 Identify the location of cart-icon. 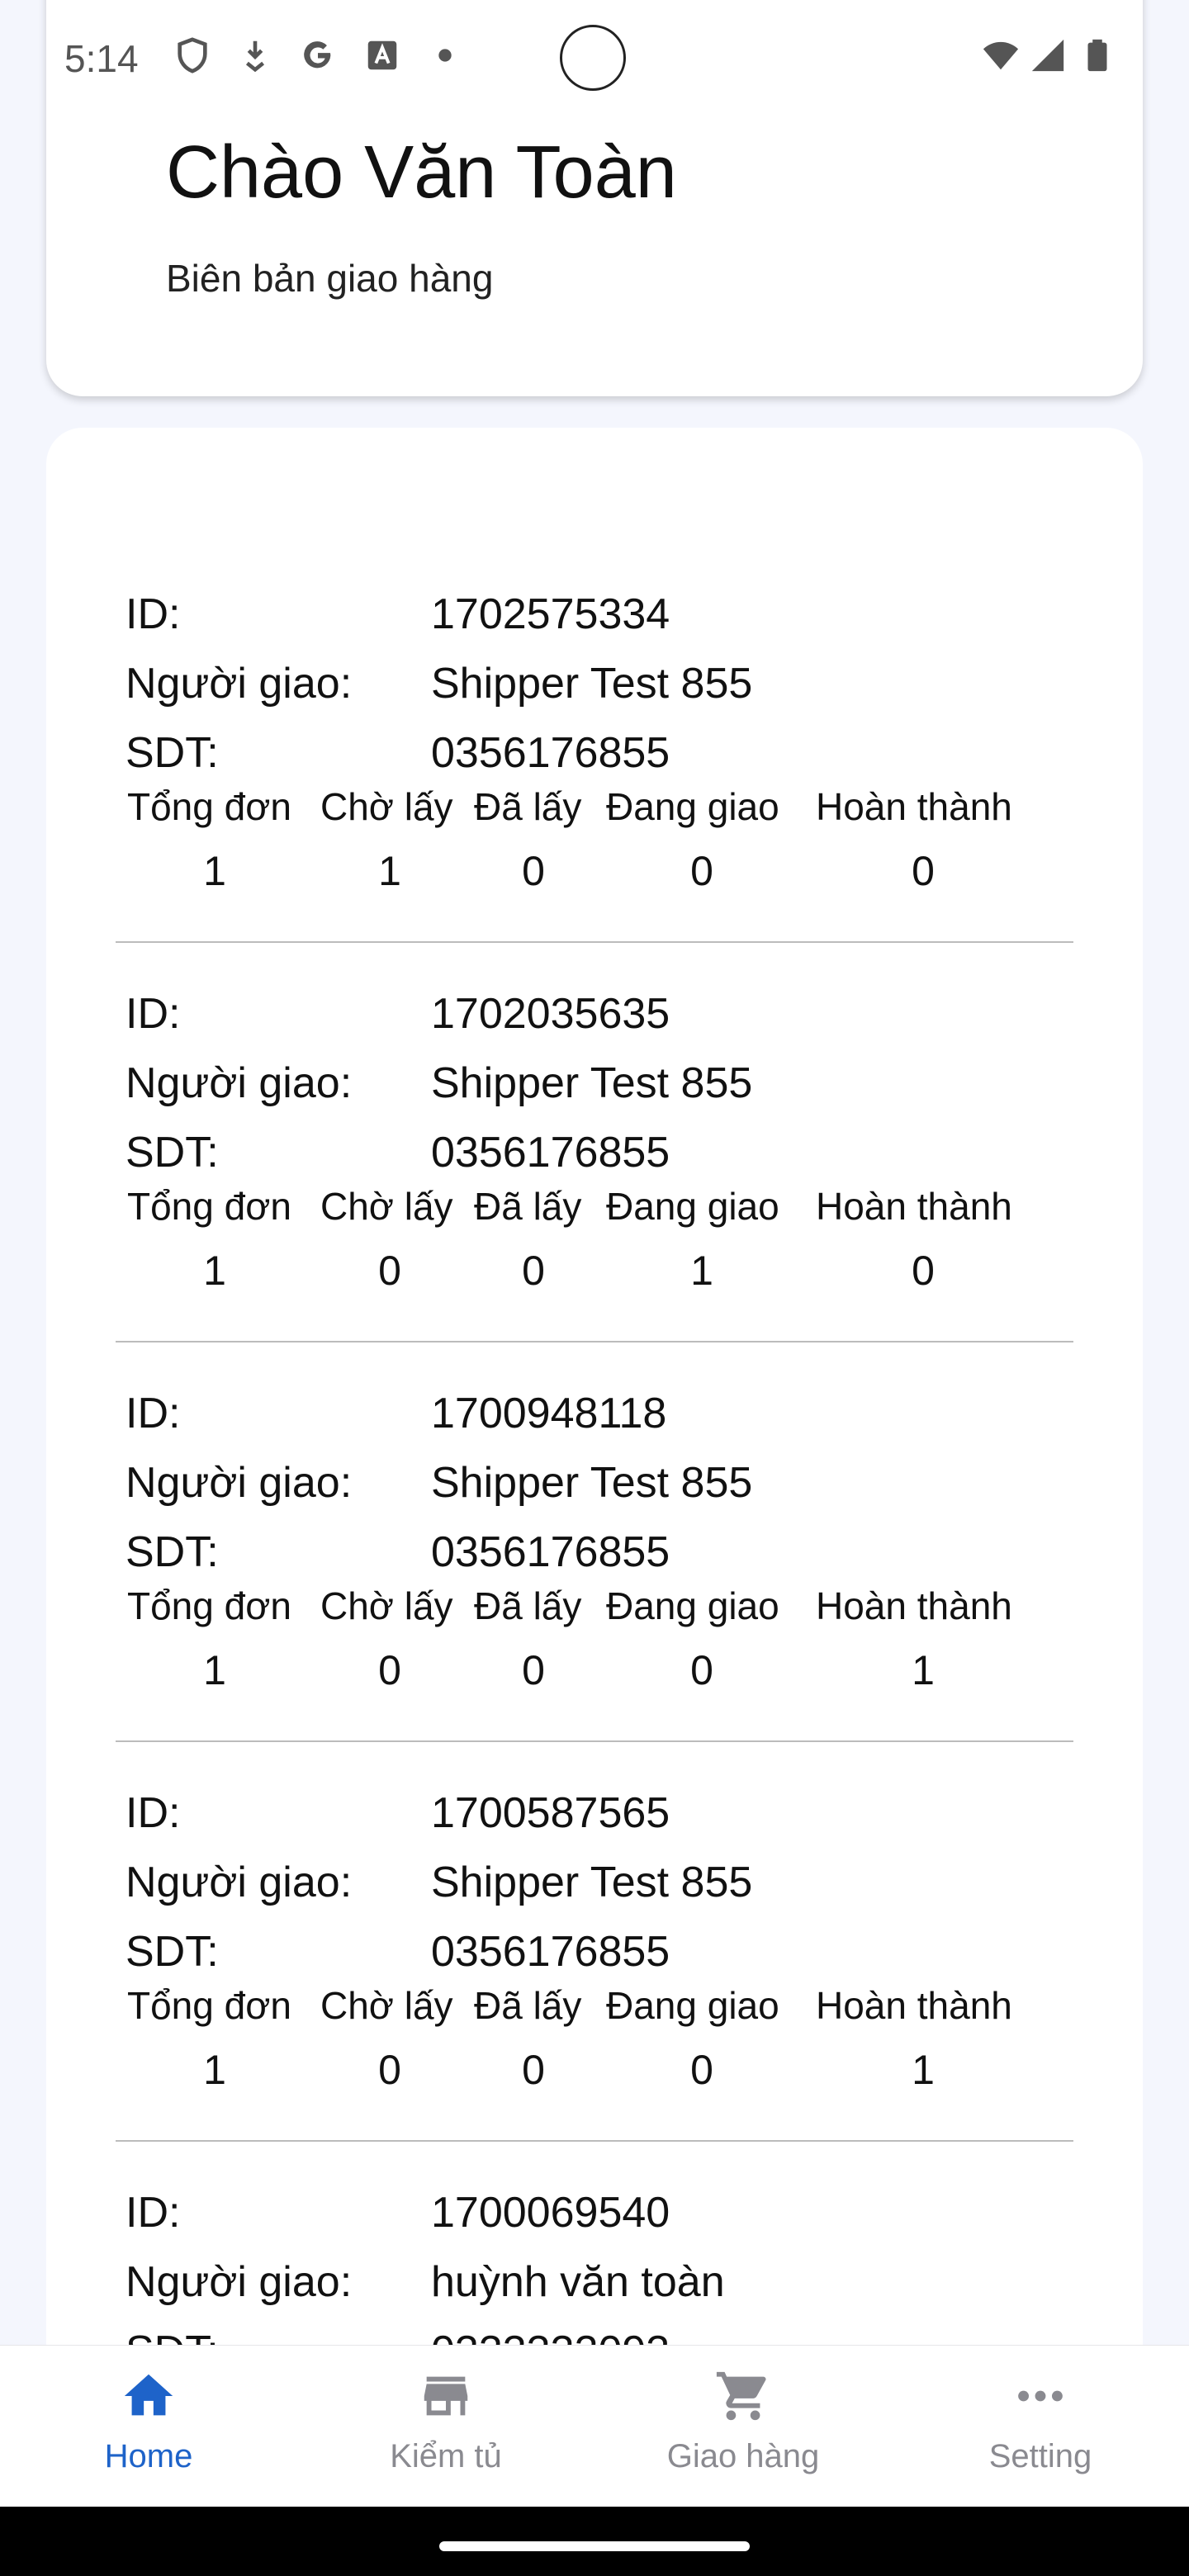
(741, 2396).